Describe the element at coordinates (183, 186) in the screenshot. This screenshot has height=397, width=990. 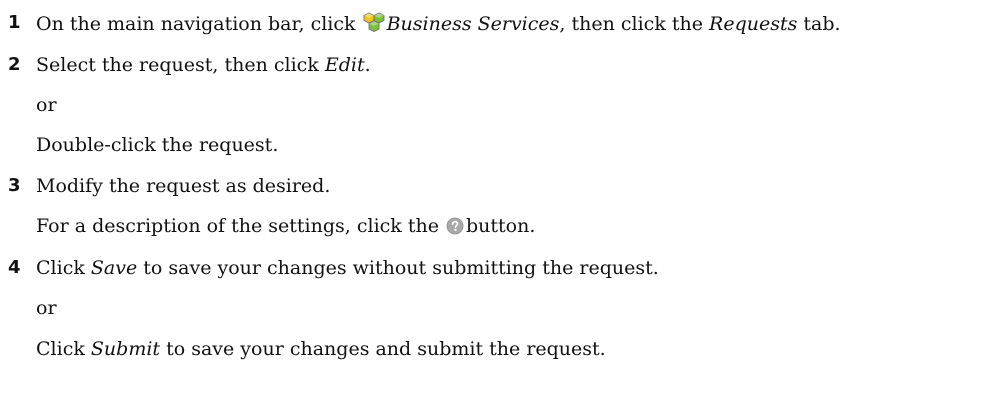
I see `step-text: Modify the request as desired.` at that location.